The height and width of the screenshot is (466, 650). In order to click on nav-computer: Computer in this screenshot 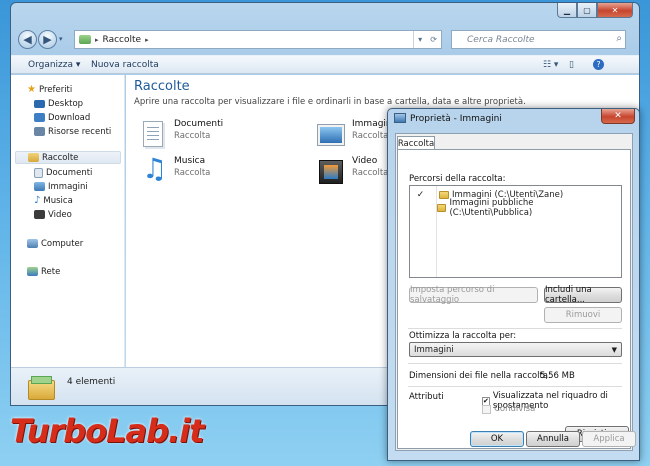, I will do `click(55, 243)`.